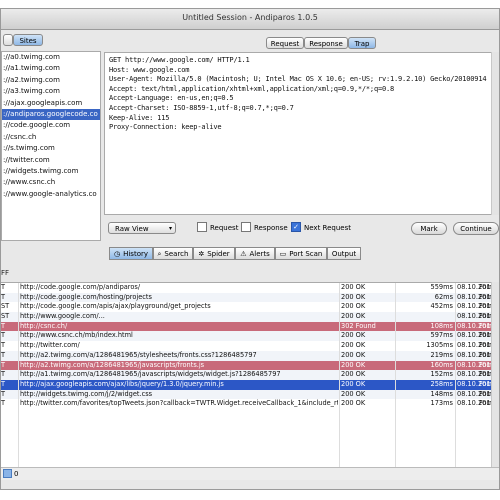 The image size is (500, 500). Describe the element at coordinates (441, 364) in the screenshot. I see `history-time: 160ms` at that location.